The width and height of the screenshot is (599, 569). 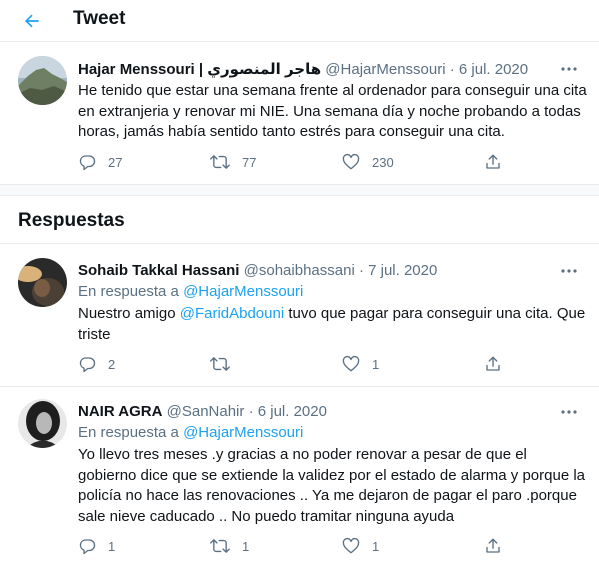 I want to click on retweet-button, so click(x=226, y=364).